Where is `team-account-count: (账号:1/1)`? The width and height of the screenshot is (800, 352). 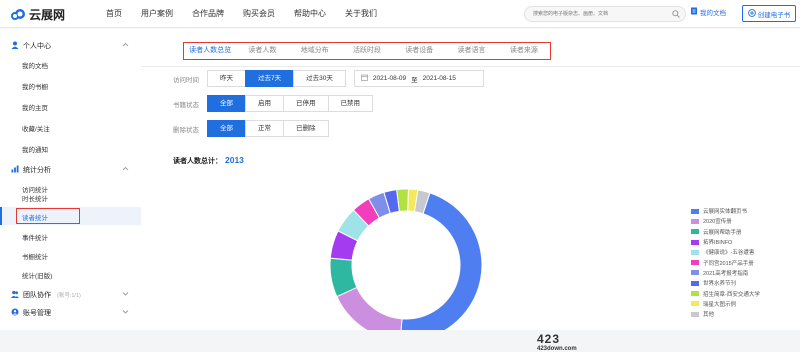 team-account-count: (账号:1/1) is located at coordinates (69, 296).